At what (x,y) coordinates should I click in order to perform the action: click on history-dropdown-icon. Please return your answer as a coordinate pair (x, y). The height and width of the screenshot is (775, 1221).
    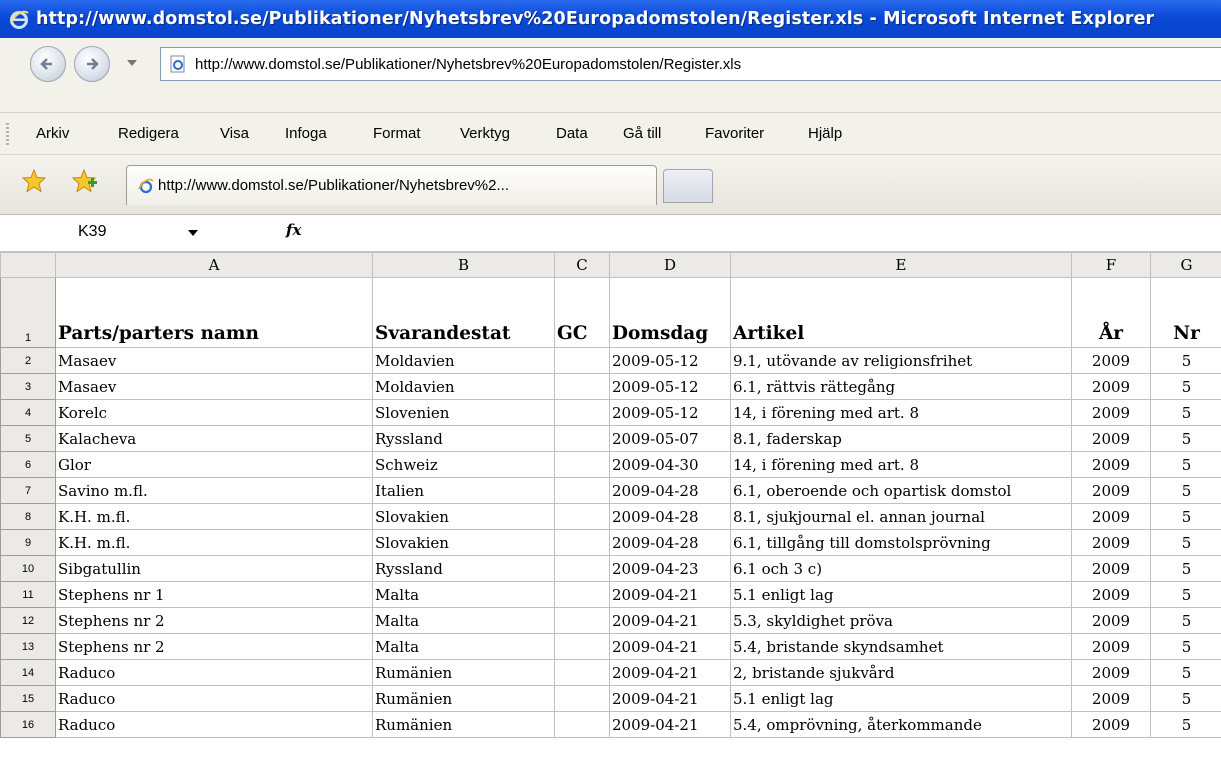
    Looking at the image, I should click on (132, 63).